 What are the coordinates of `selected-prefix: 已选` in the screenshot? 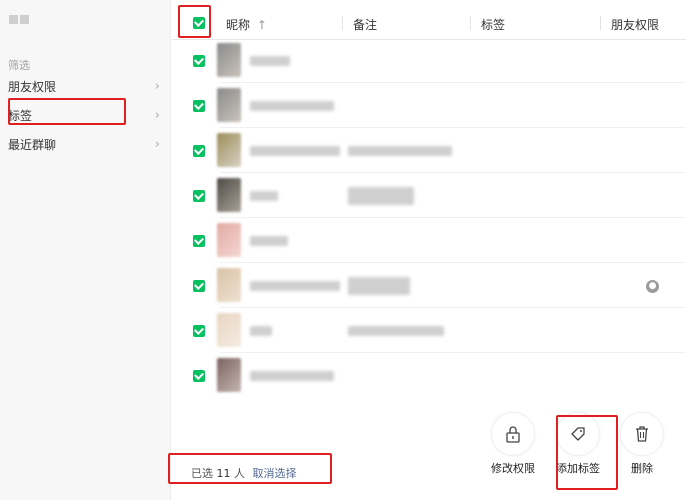 It's located at (202, 473).